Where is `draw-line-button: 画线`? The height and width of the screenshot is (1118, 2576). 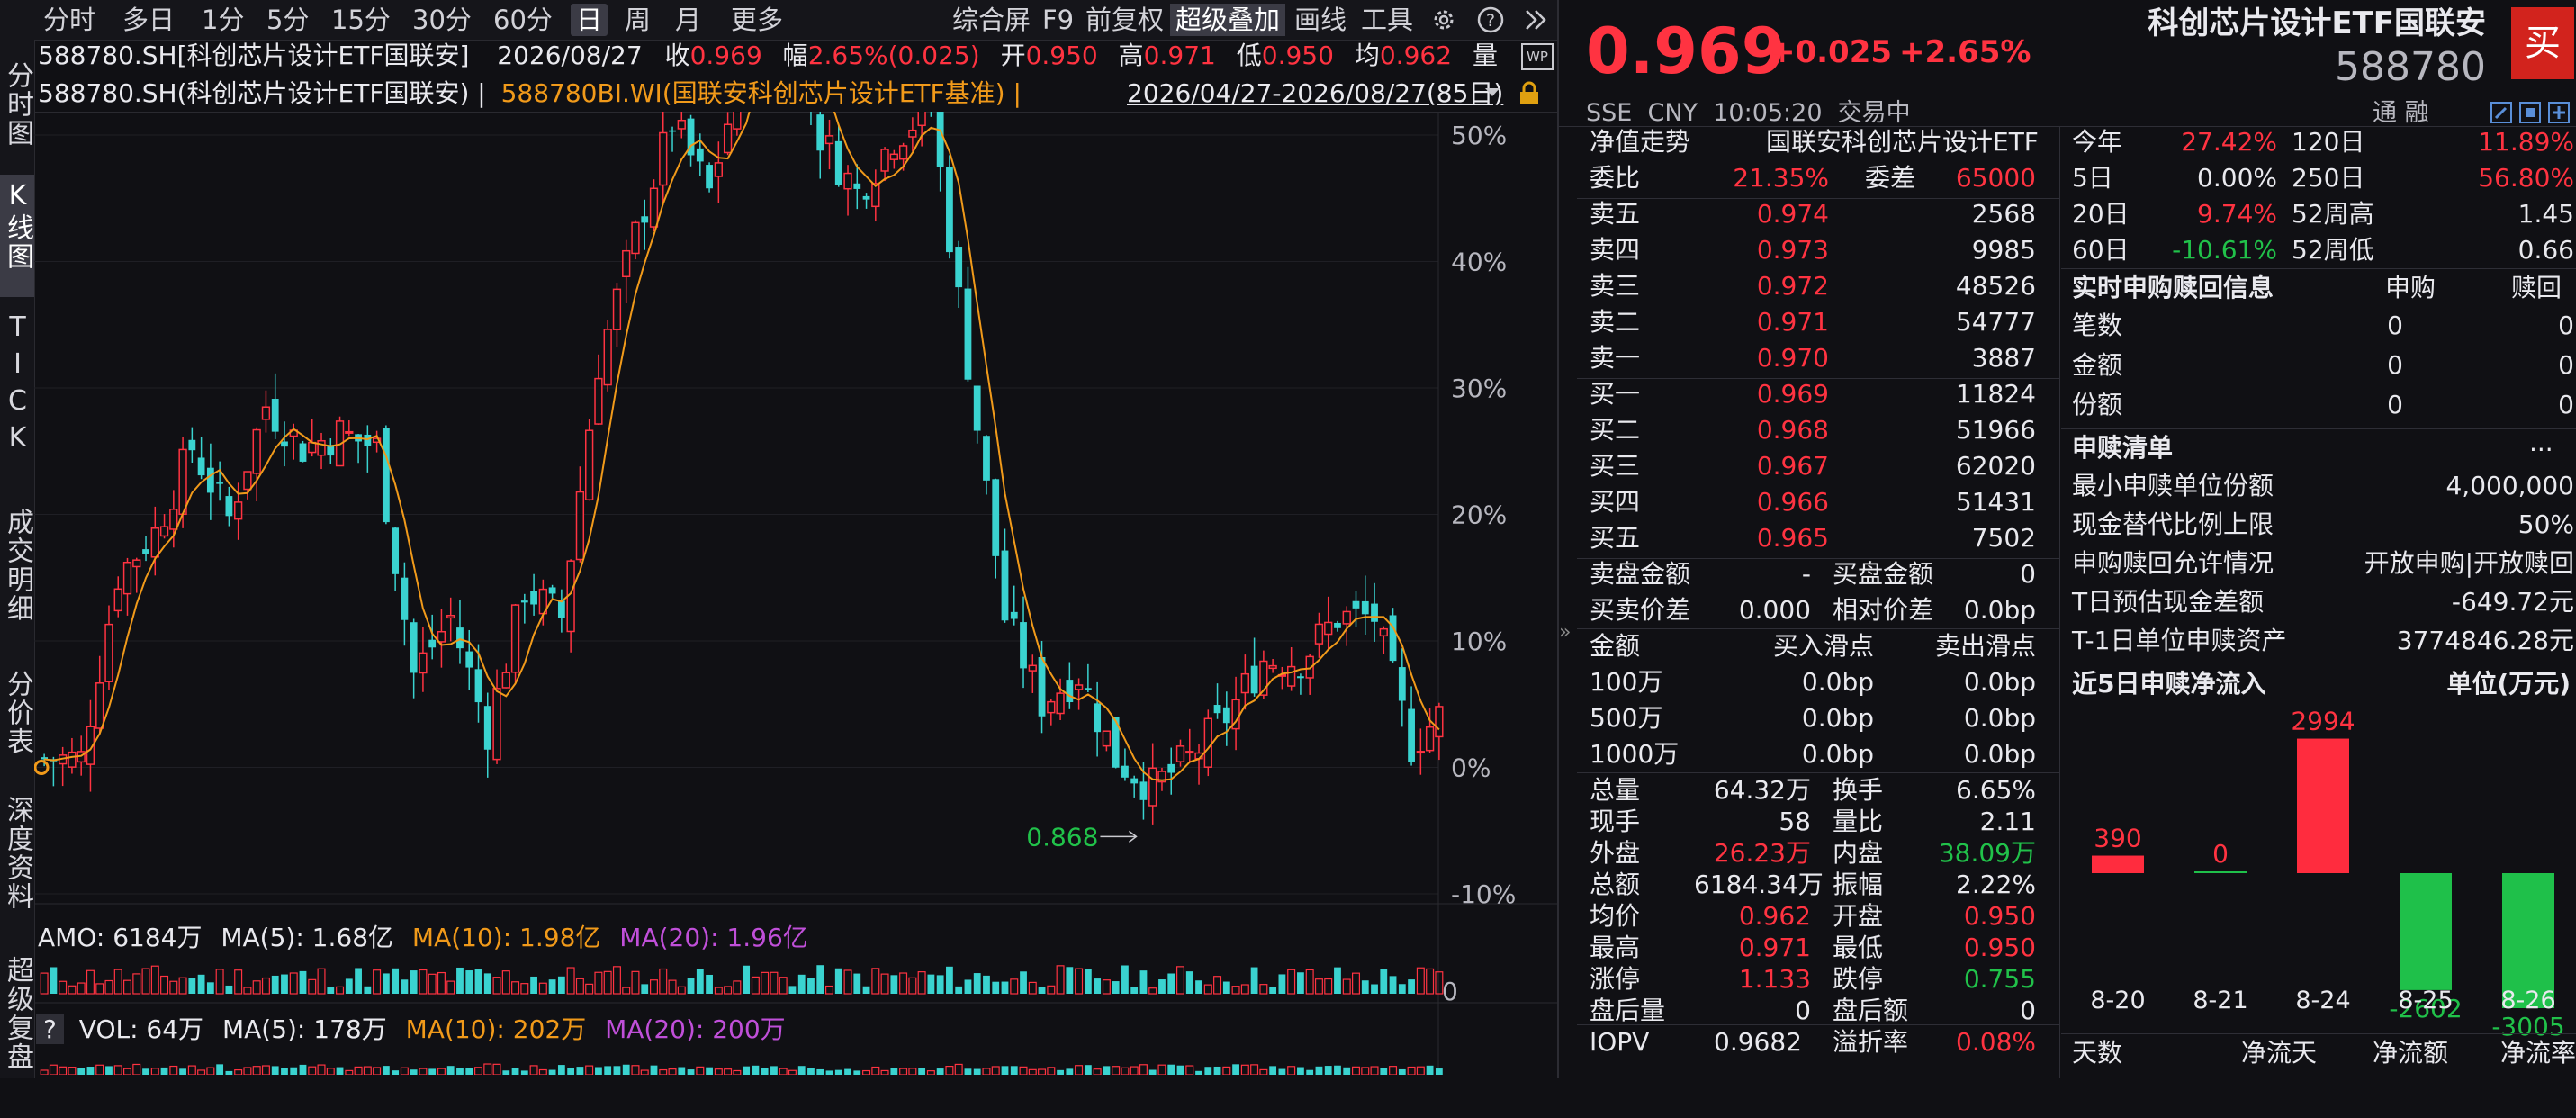
draw-line-button: 画线 is located at coordinates (1320, 20).